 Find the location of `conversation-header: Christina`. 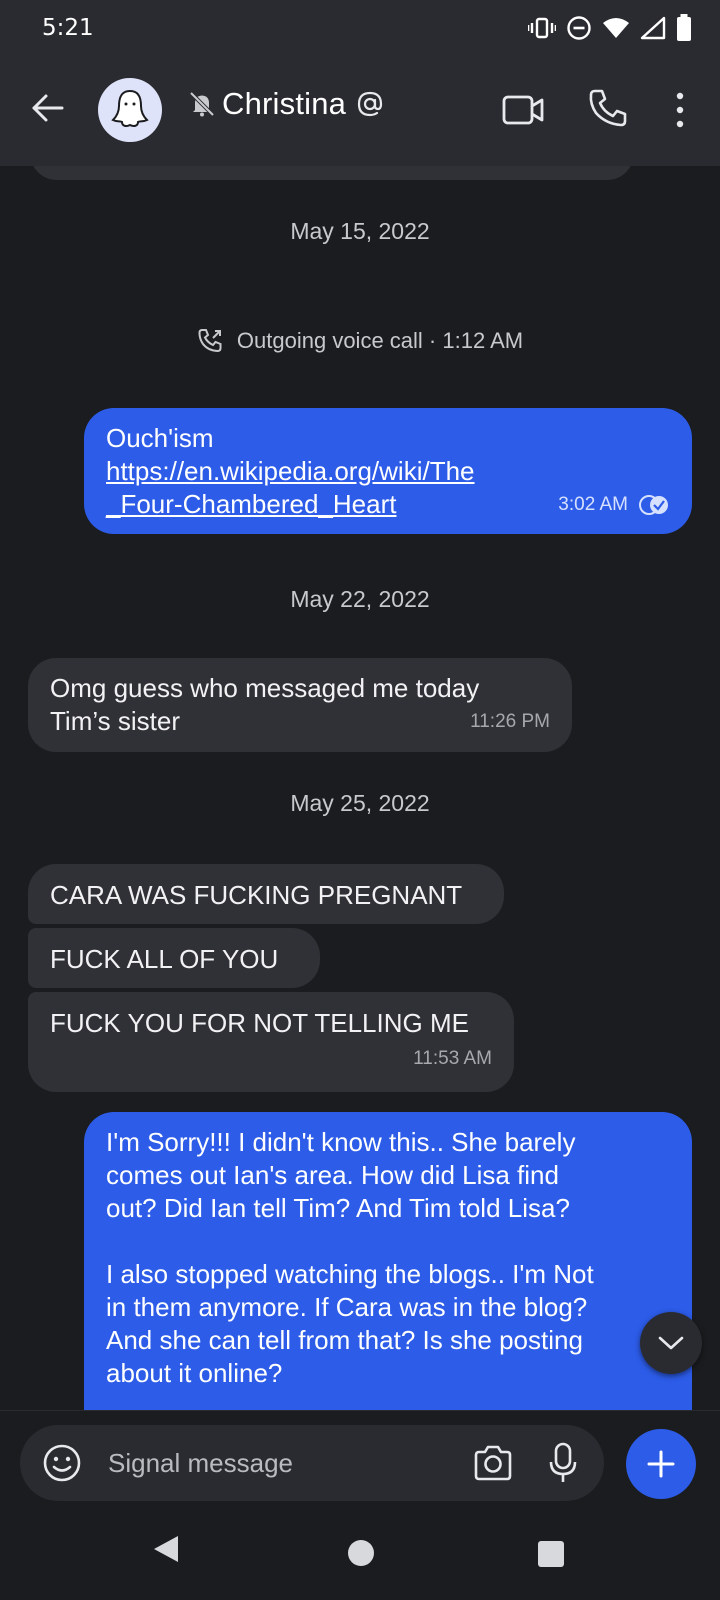

conversation-header: Christina is located at coordinates (360, 111).